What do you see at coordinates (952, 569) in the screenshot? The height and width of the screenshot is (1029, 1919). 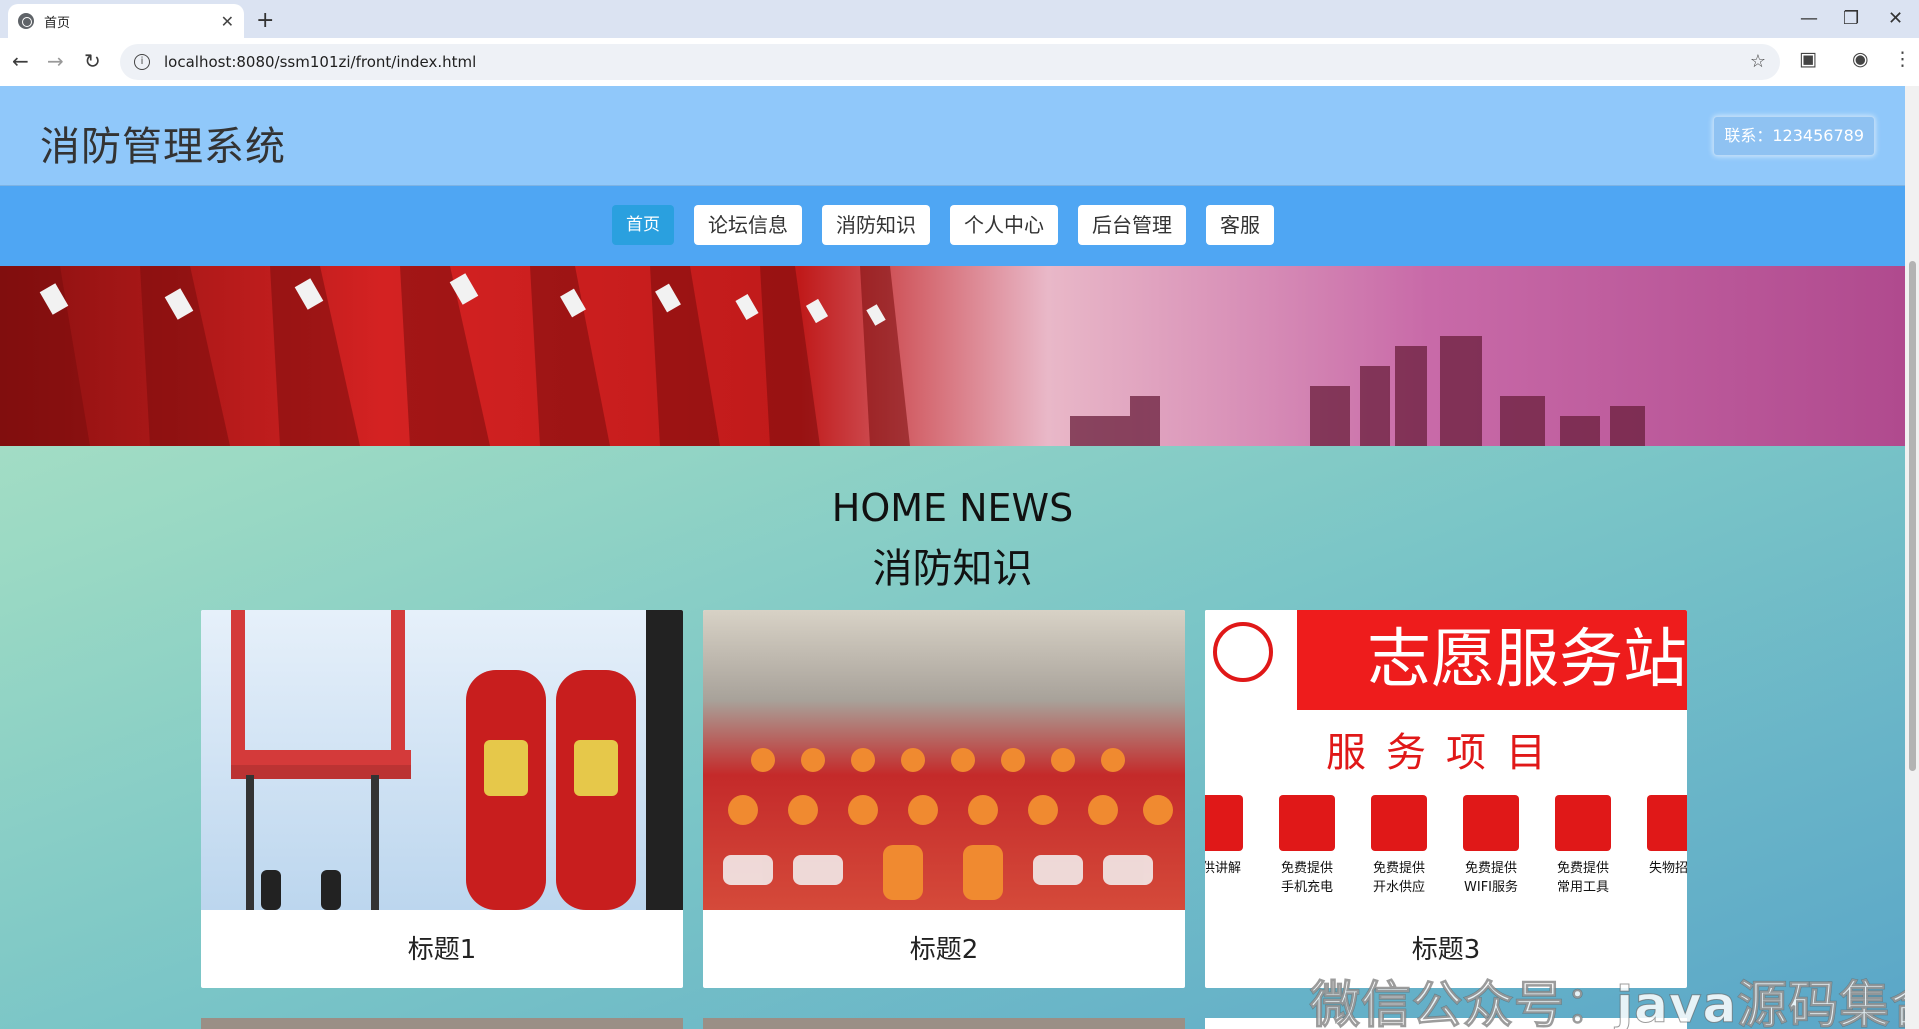 I see `section-title-zh: 消防知识` at bounding box center [952, 569].